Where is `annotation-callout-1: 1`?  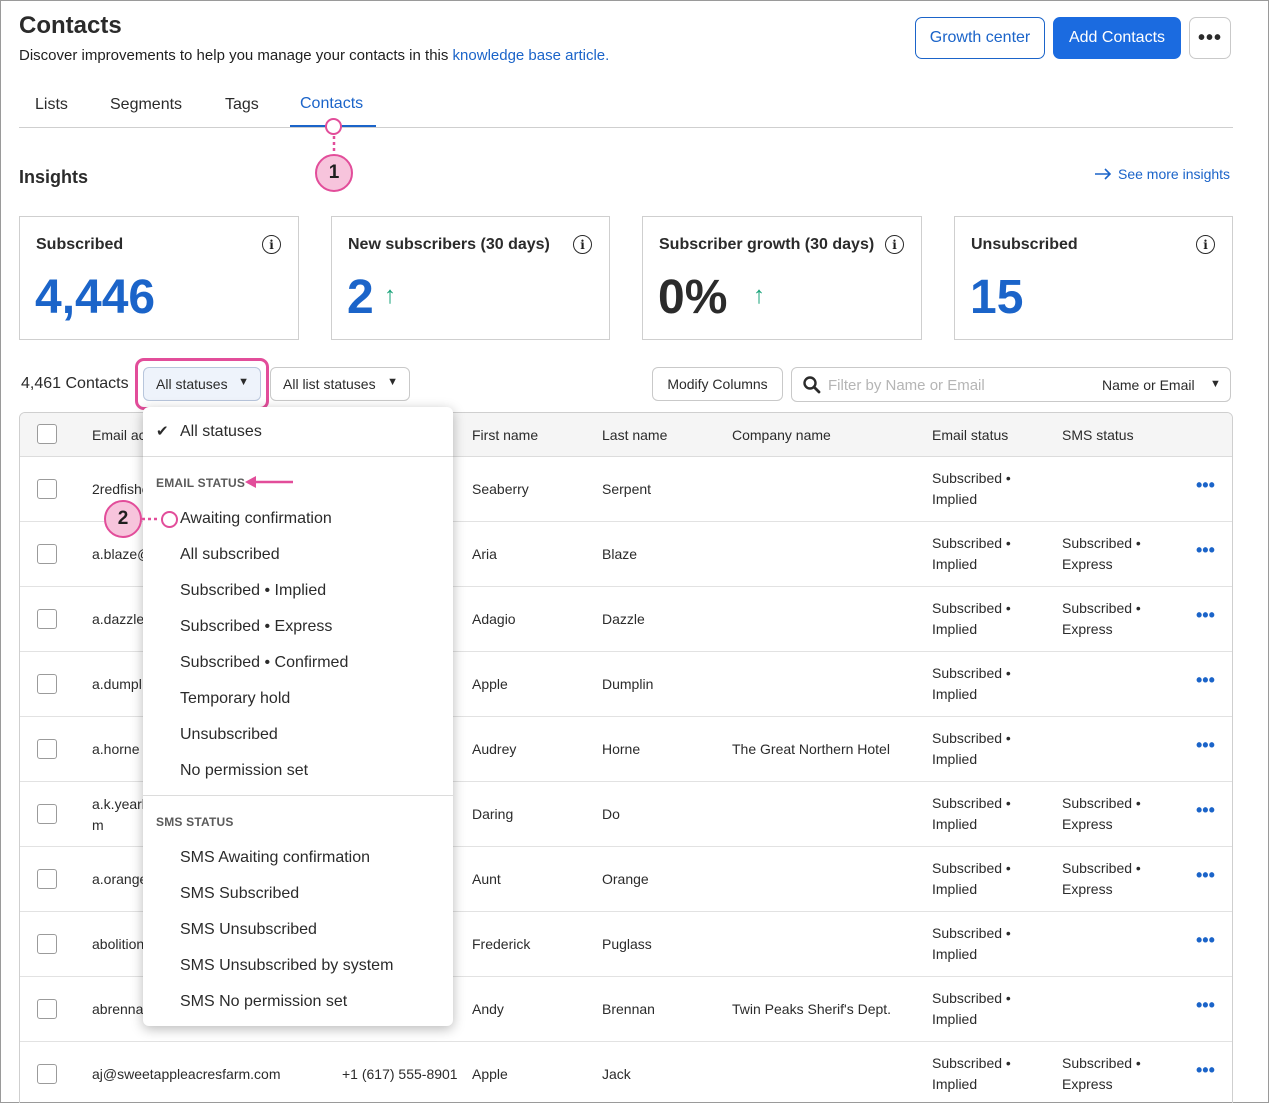
annotation-callout-1: 1 is located at coordinates (334, 173).